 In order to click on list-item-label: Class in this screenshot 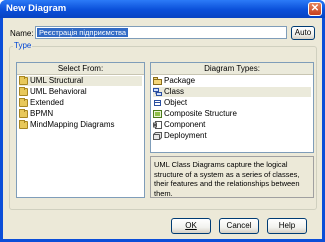, I will do `click(174, 91)`.